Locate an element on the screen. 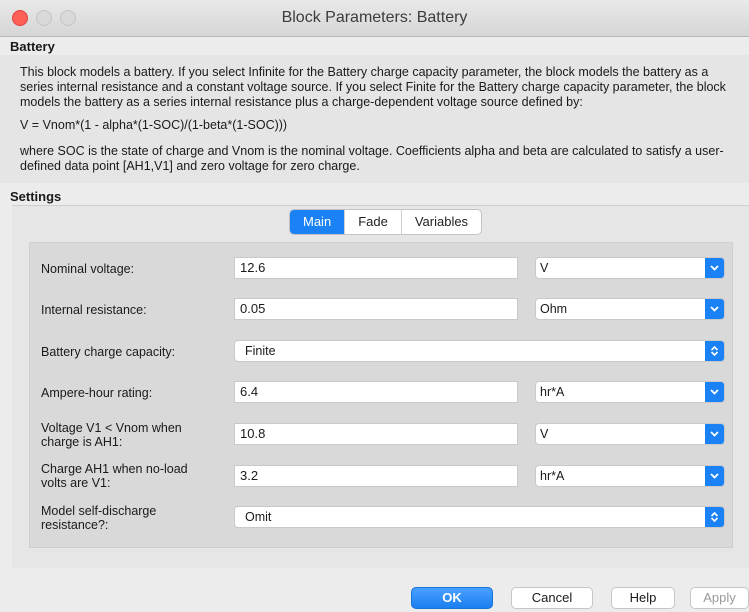 The image size is (749, 612). ampere-hour-unit-select: hr*A is located at coordinates (630, 392).